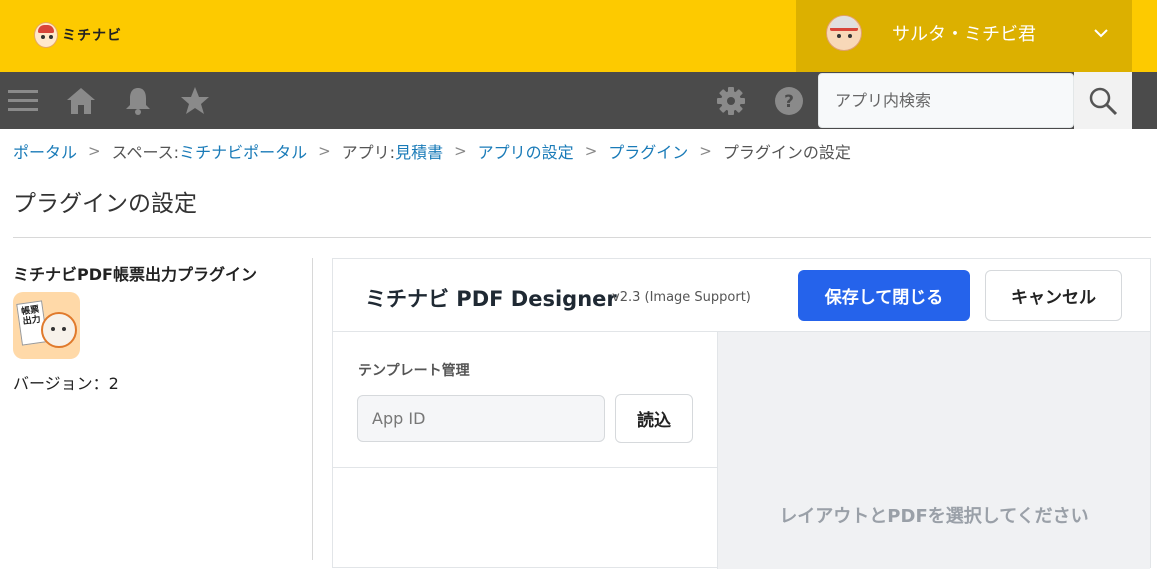 Image resolution: width=1157 pixels, height=569 pixels. I want to click on breadcrumb-app-settings-link: アプリの設定, so click(526, 151).